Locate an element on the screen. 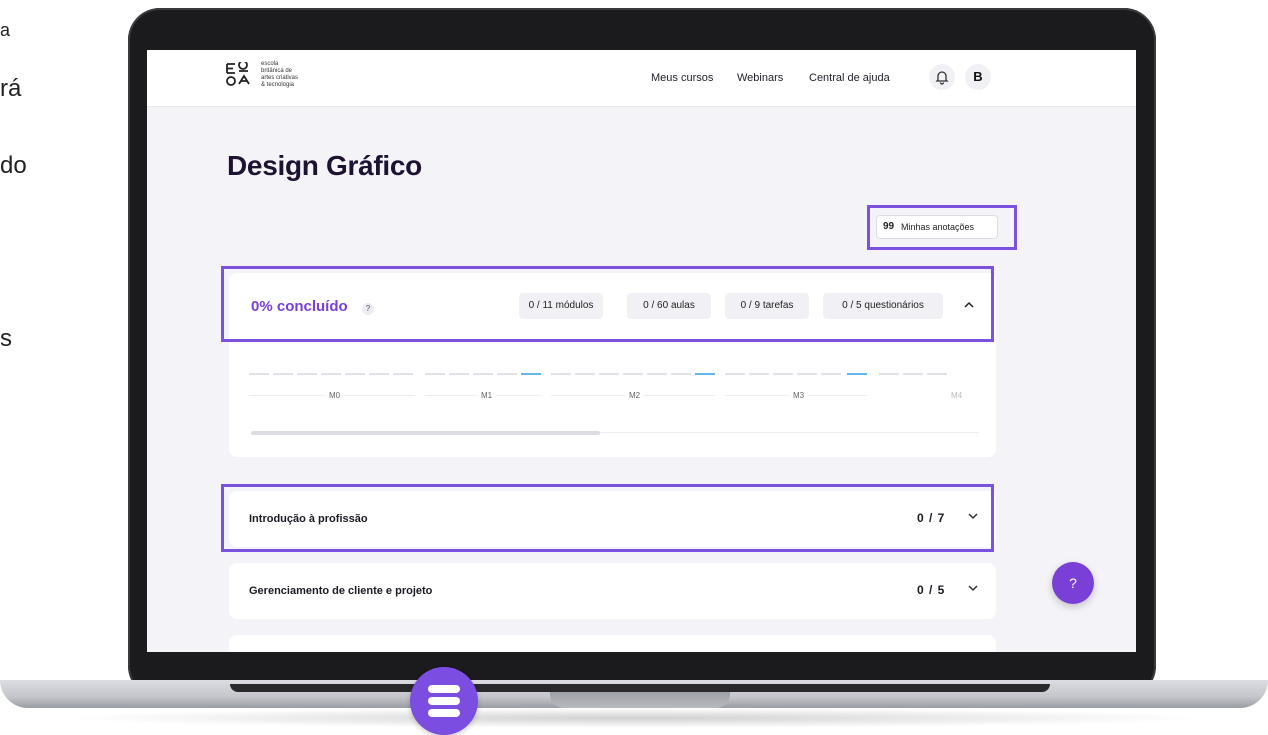  bell-icon is located at coordinates (942, 78).